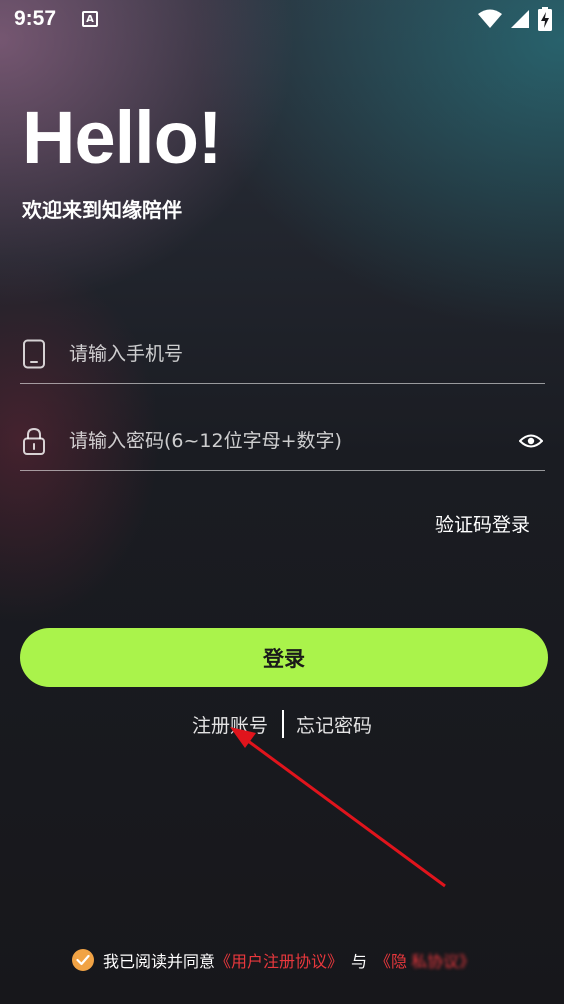 This screenshot has width=564, height=1004. What do you see at coordinates (482, 523) in the screenshot?
I see `sms-code-login-link: 验证码登录` at bounding box center [482, 523].